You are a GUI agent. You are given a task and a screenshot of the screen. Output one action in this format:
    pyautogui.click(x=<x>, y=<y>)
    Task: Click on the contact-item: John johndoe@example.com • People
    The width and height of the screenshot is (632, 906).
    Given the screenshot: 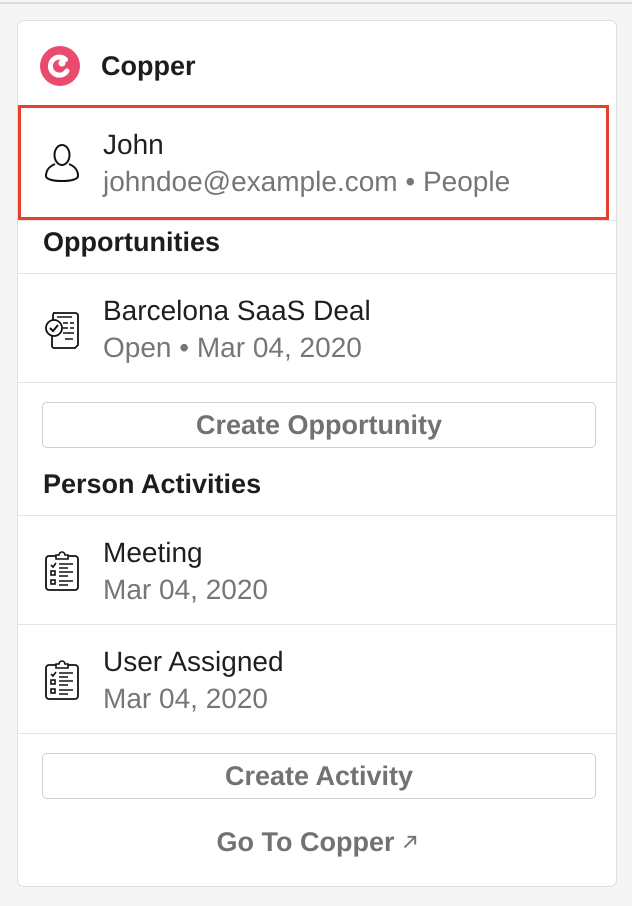 What is the action you would take?
    pyautogui.click(x=313, y=162)
    